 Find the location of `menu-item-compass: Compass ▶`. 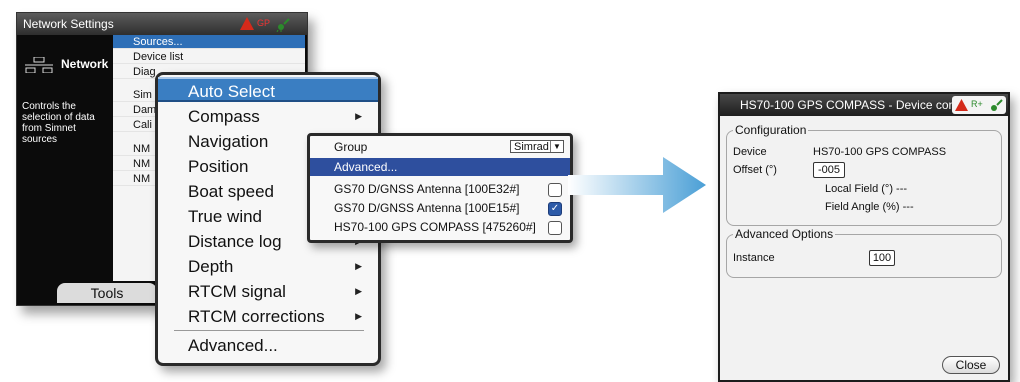

menu-item-compass: Compass ▶ is located at coordinates (268, 116).